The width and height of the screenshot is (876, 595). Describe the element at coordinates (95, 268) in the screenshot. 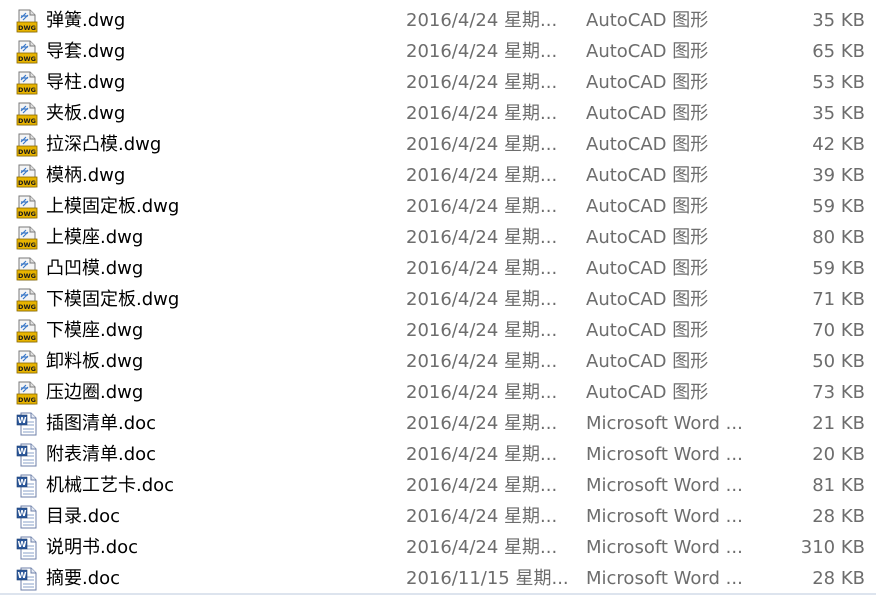

I see `file-name: 凸凹模.dwg` at that location.